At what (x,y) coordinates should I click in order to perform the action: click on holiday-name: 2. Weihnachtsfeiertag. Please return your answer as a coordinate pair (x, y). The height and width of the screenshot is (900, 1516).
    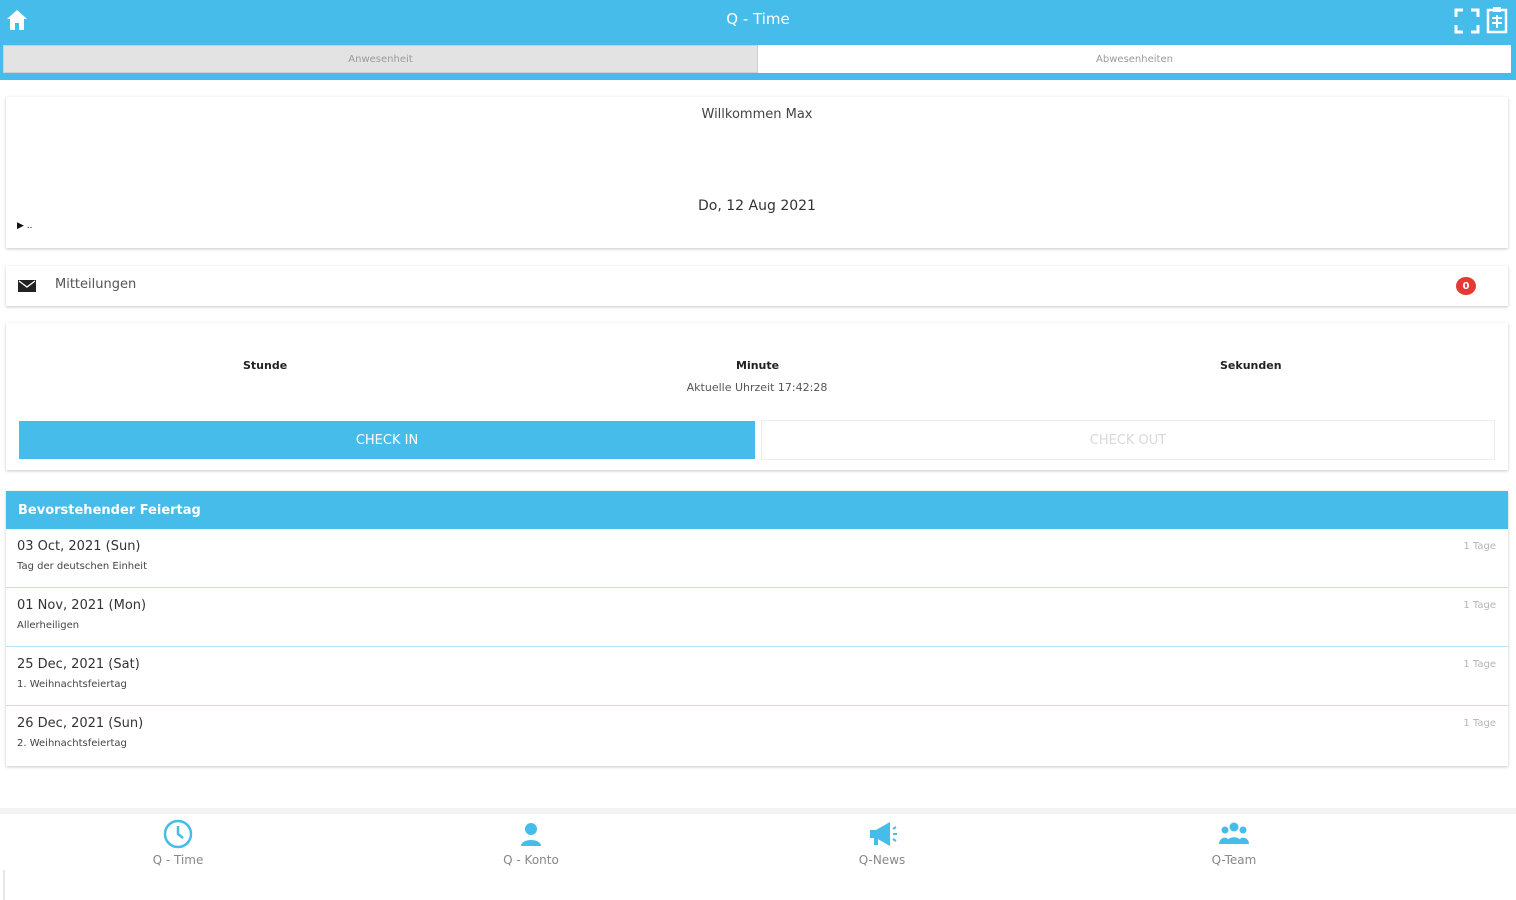
    Looking at the image, I should click on (72, 743).